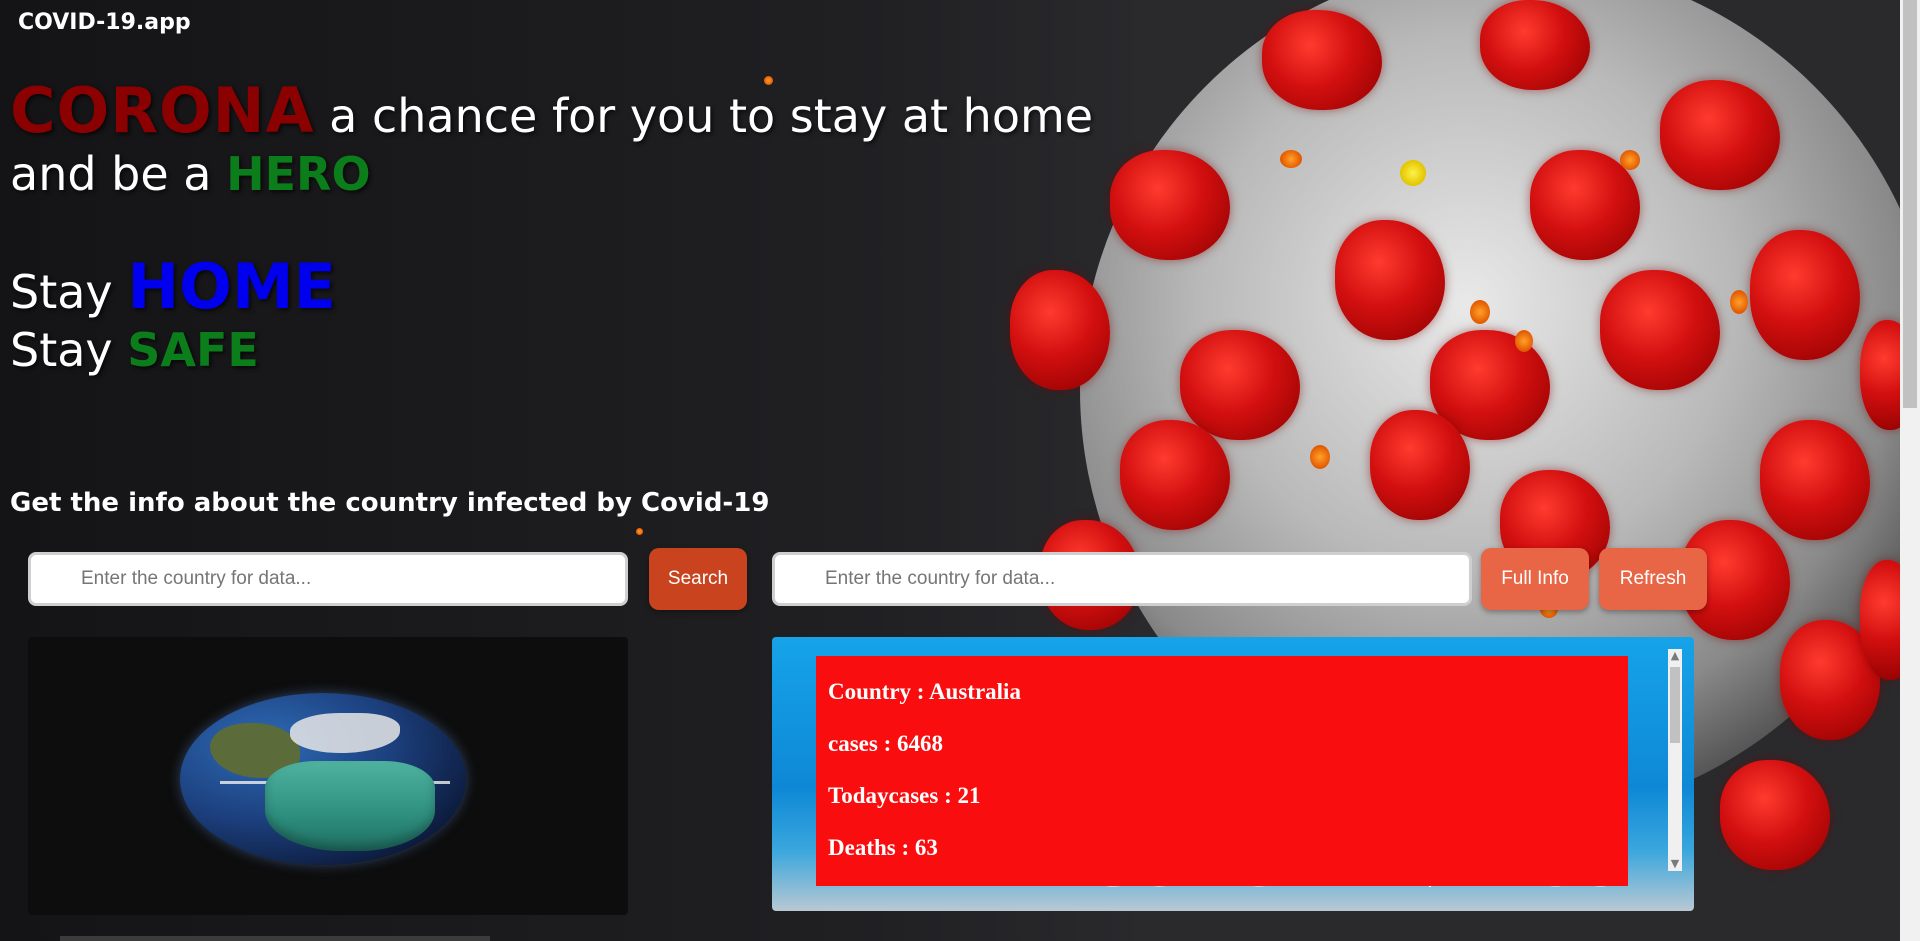 The height and width of the screenshot is (941, 1920). Describe the element at coordinates (1675, 760) in the screenshot. I see `data-scrollbar: ▲ ▼` at that location.